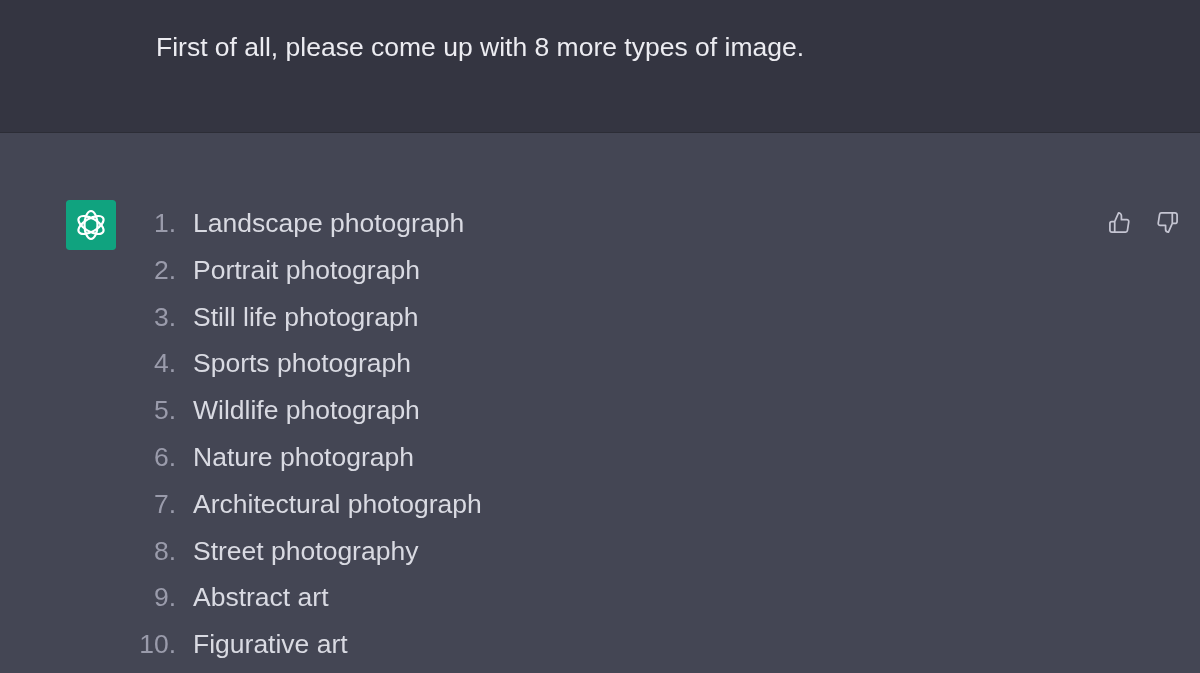 The image size is (1200, 673). I want to click on list-item-text: Architectural photograph, so click(337, 504).